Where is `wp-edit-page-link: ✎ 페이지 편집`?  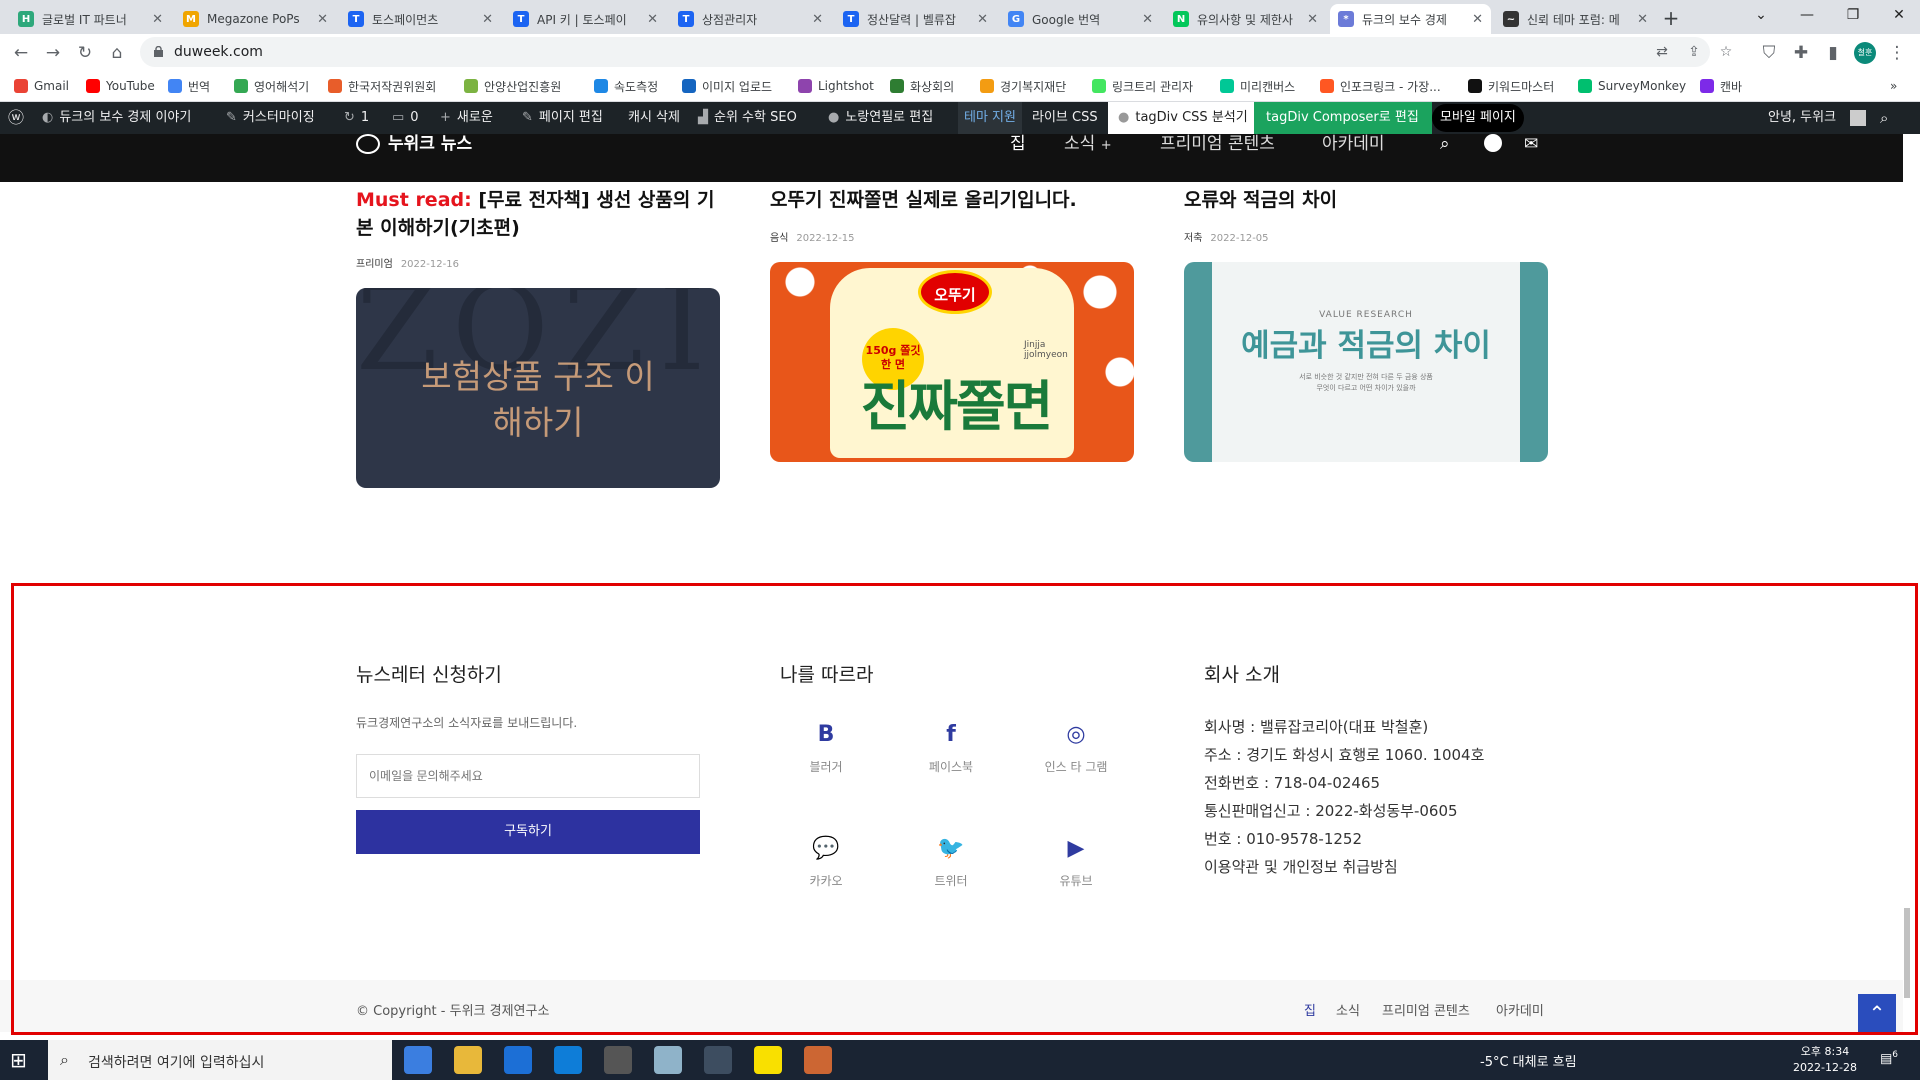
wp-edit-page-link: ✎ 페이지 편집 is located at coordinates (562, 118).